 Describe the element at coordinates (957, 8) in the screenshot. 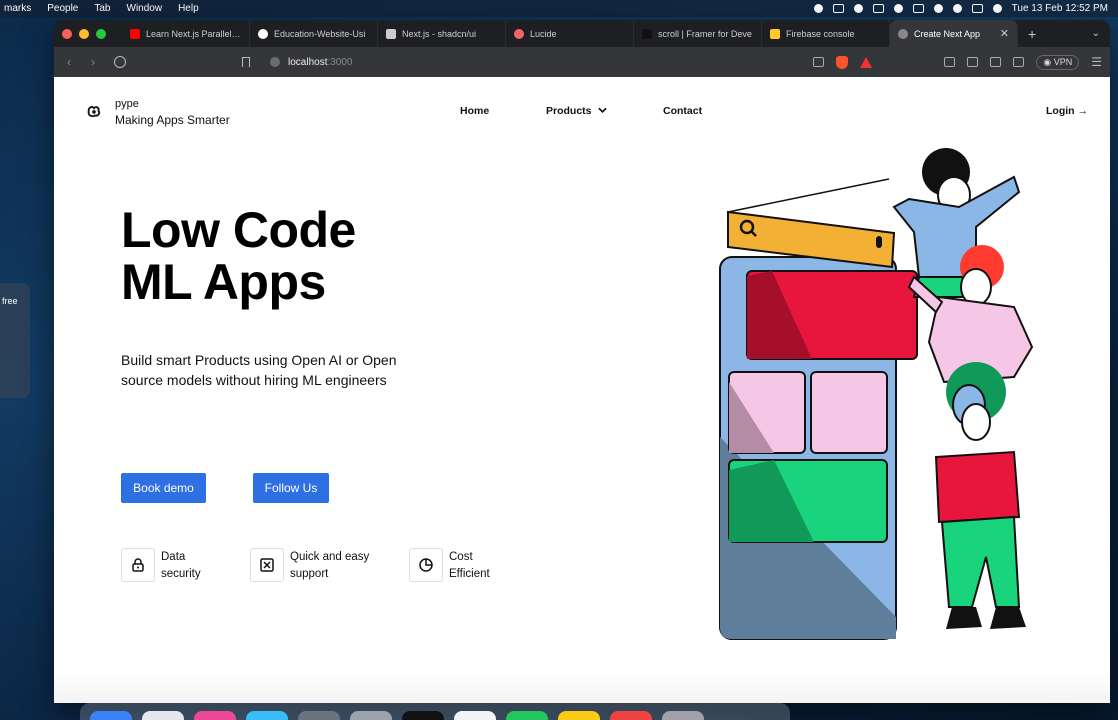

I see `search-icon` at that location.